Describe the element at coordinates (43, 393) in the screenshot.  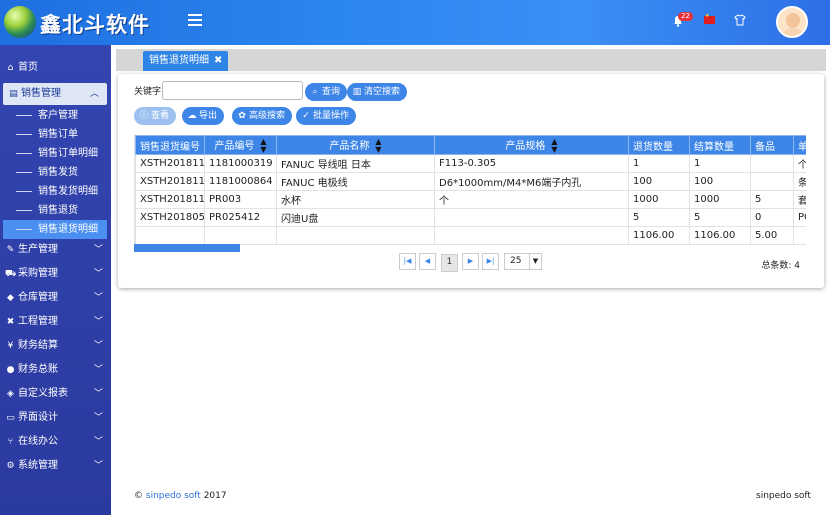
I see `sidebar-item-label: 自定义报表` at that location.